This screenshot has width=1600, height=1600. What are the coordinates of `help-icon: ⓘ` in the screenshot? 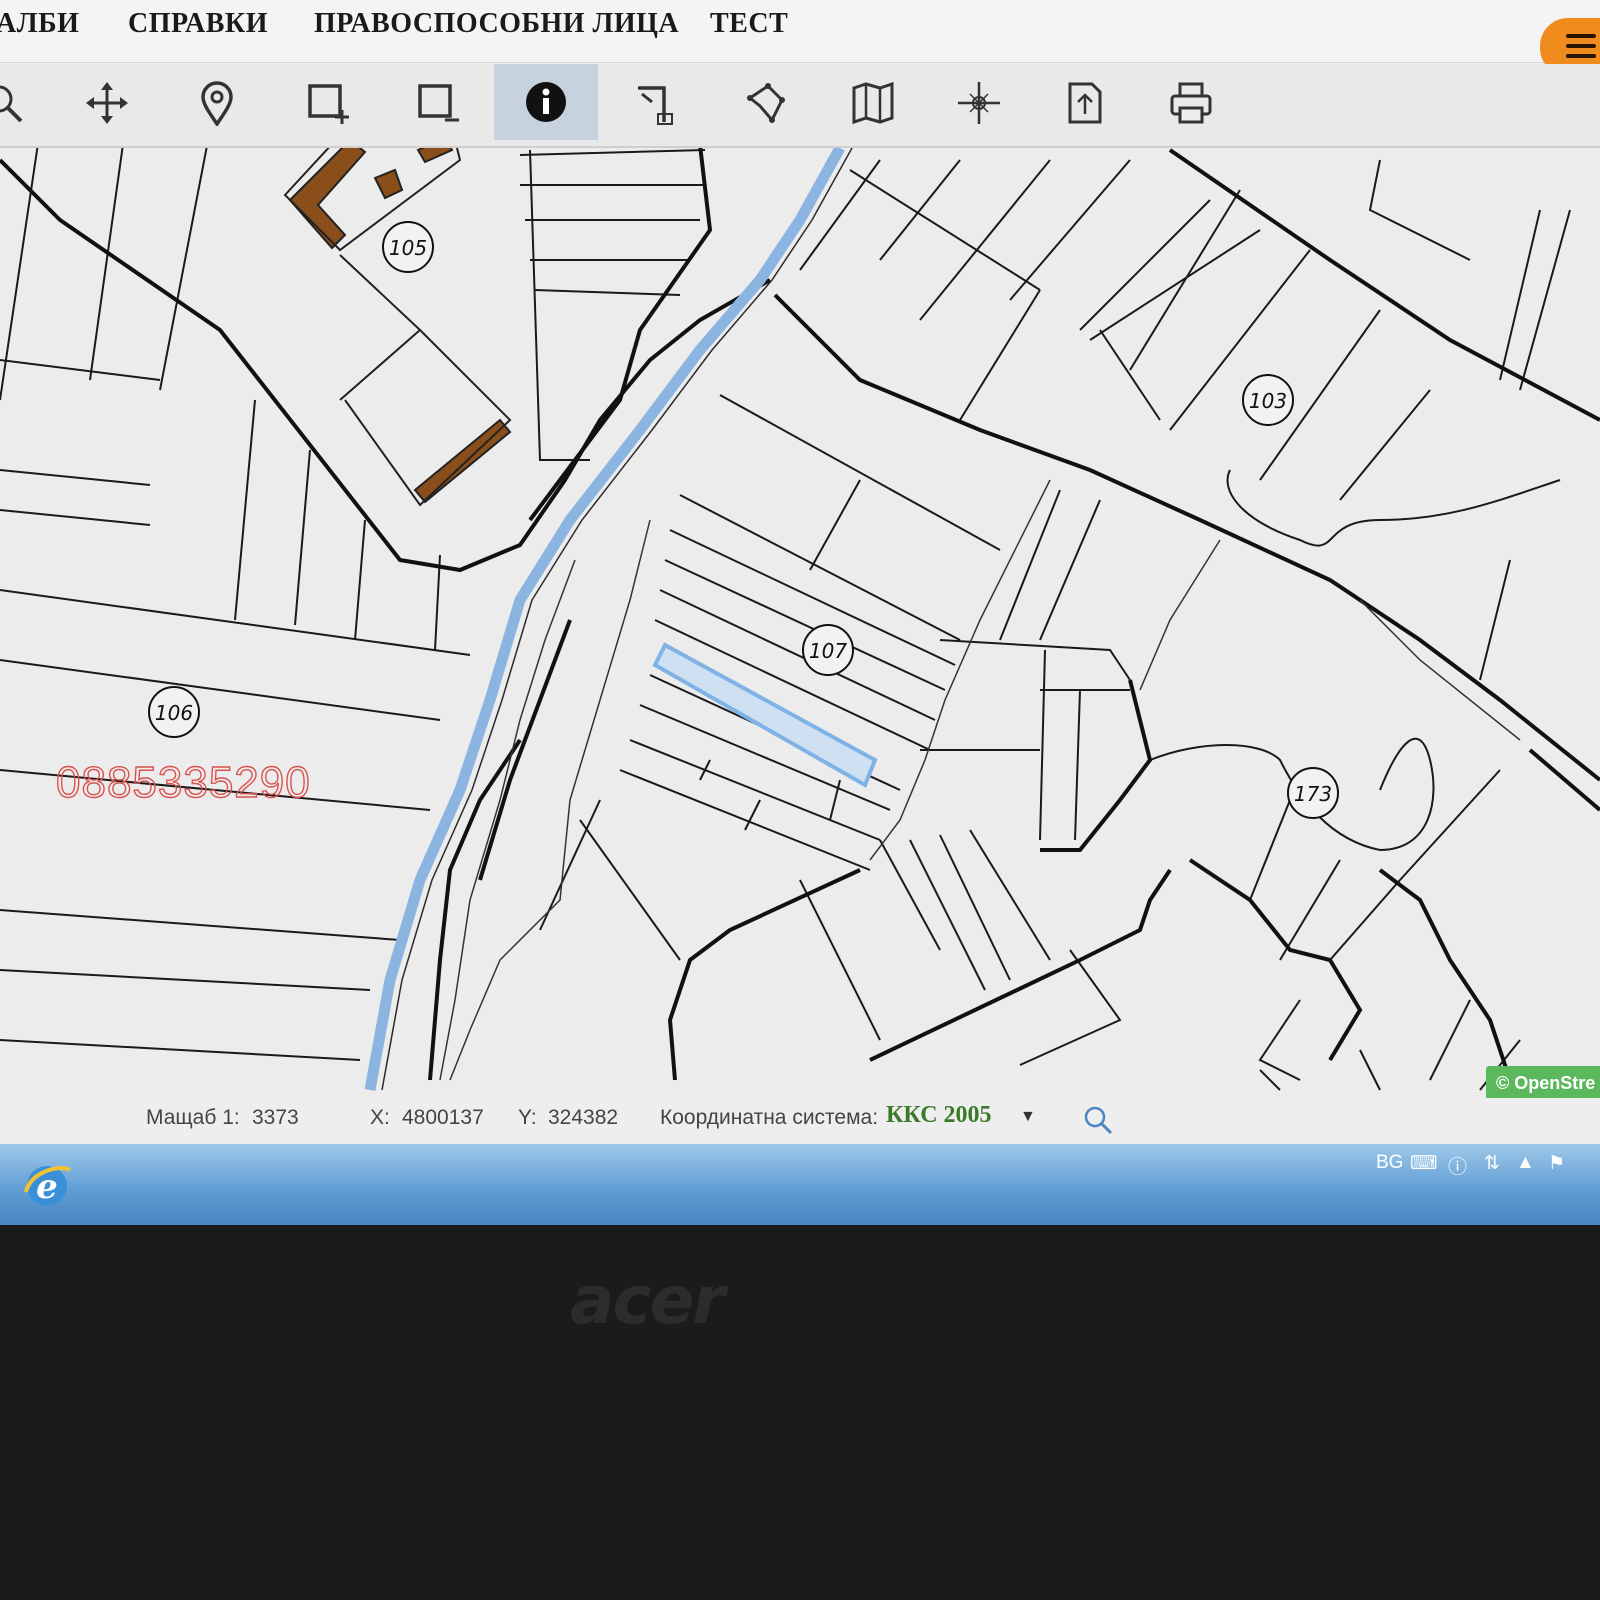 It's located at (1457, 1165).